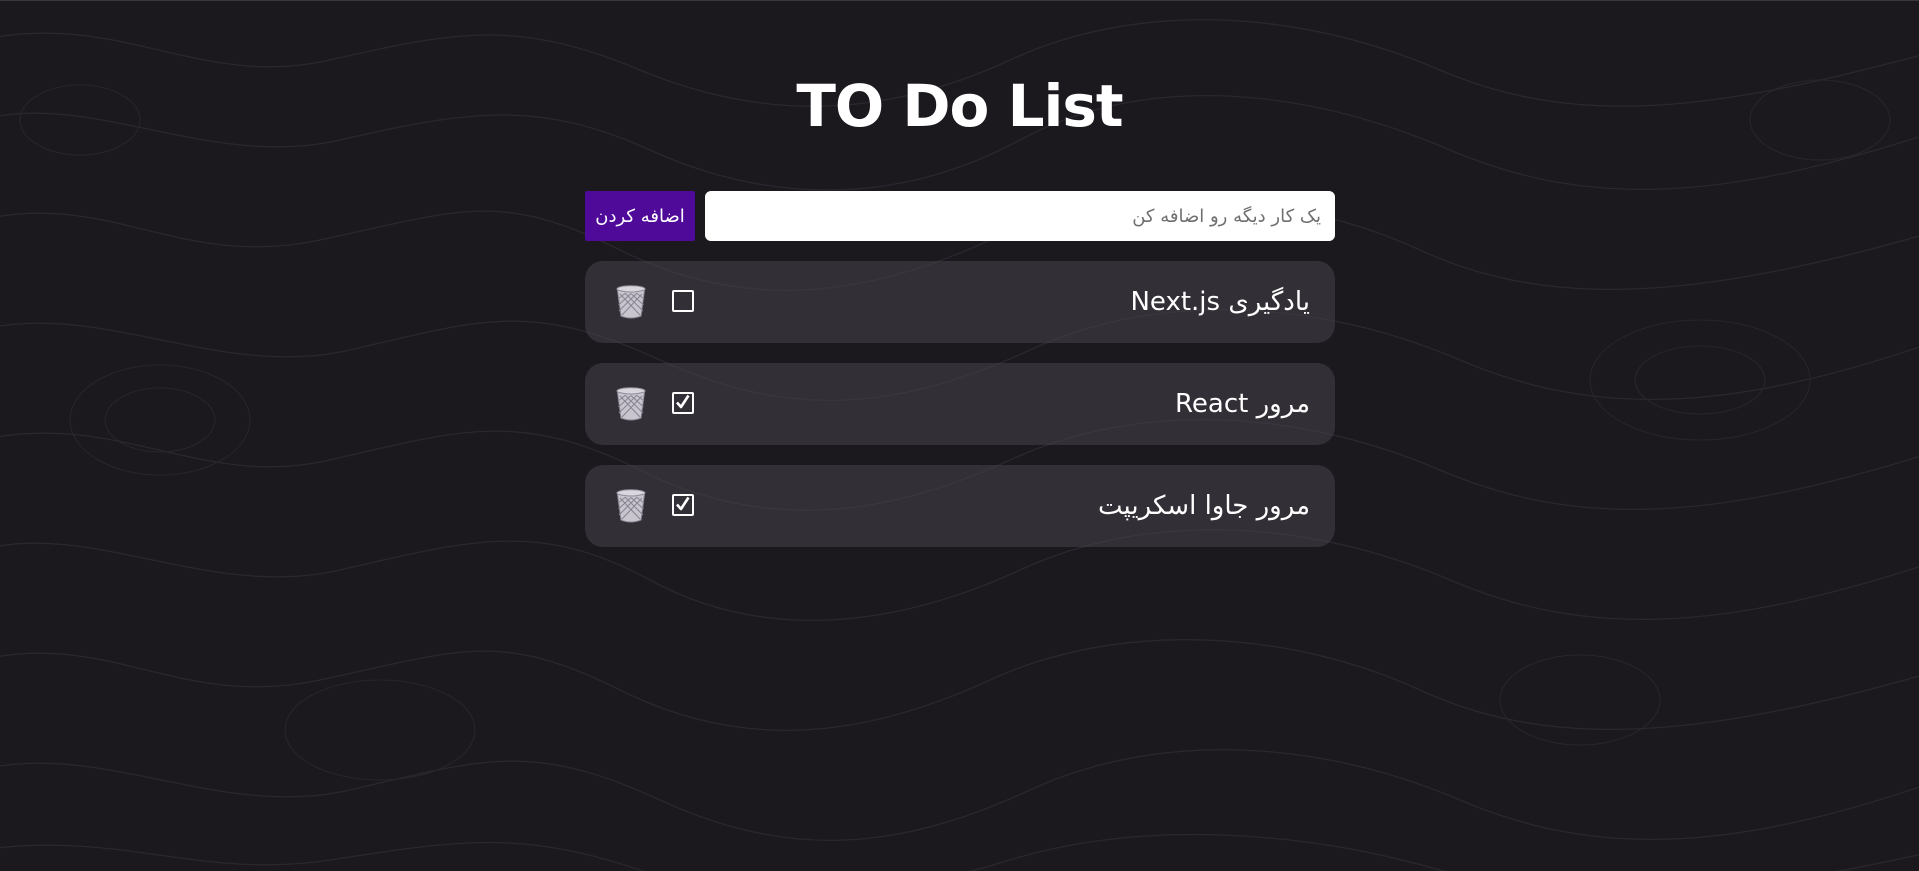 The height and width of the screenshot is (871, 1919). I want to click on new-task-input, so click(1020, 216).